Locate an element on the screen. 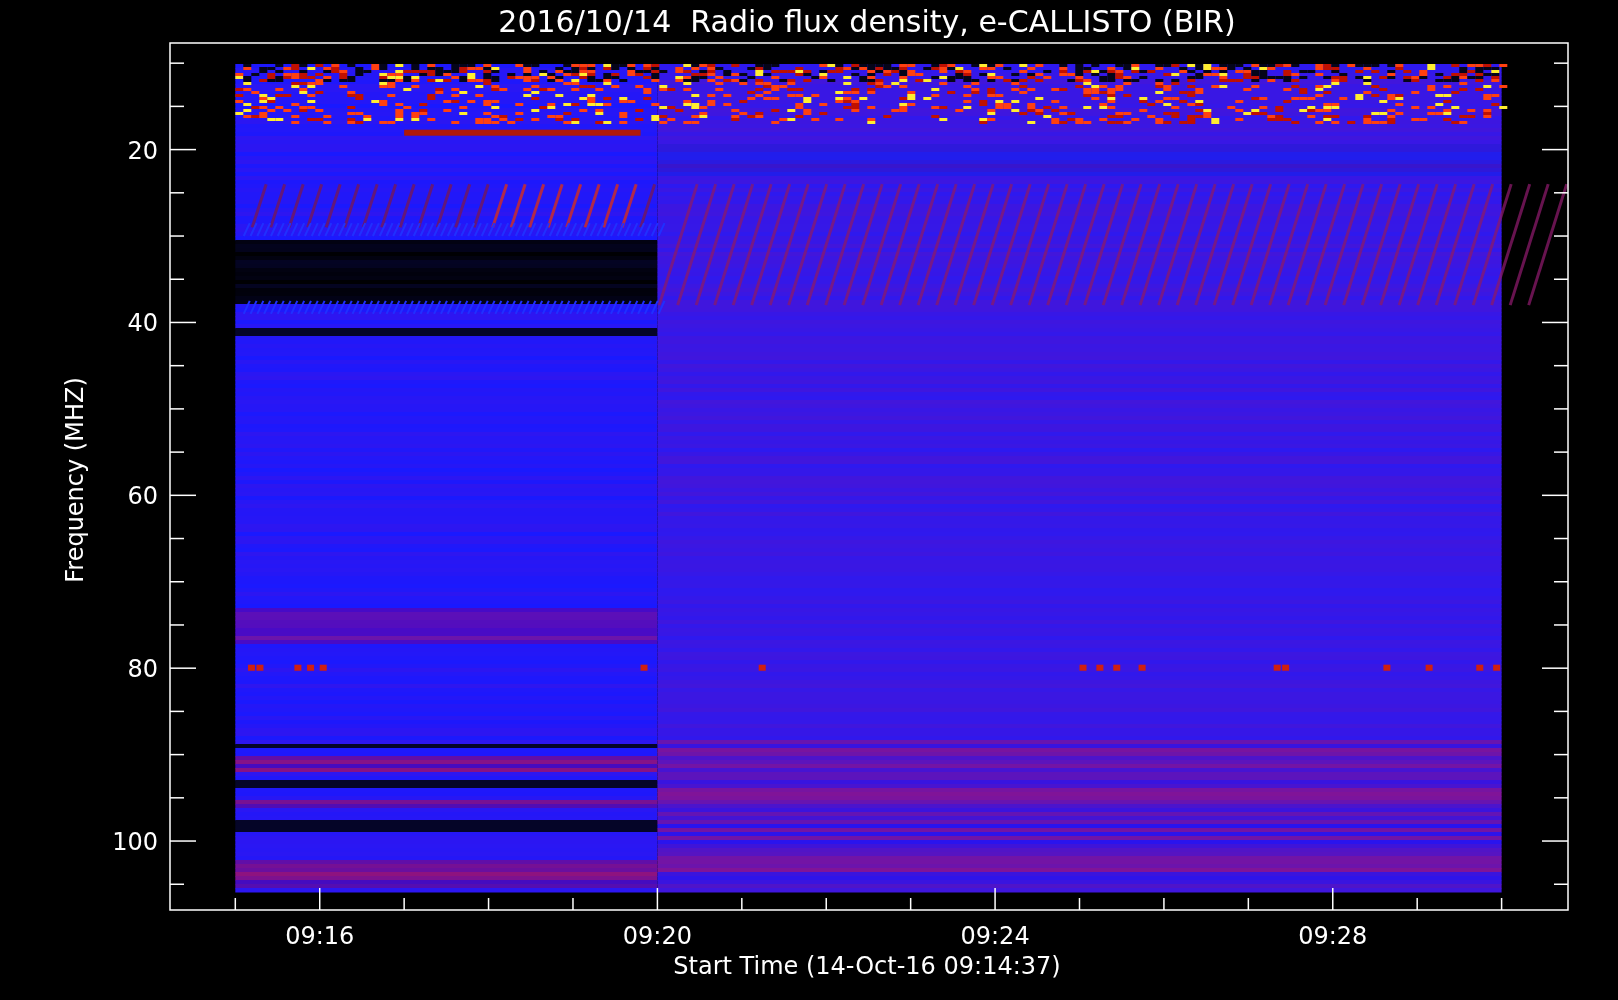 The image size is (1618, 1000). tick-label: 09:20 is located at coordinates (657, 936).